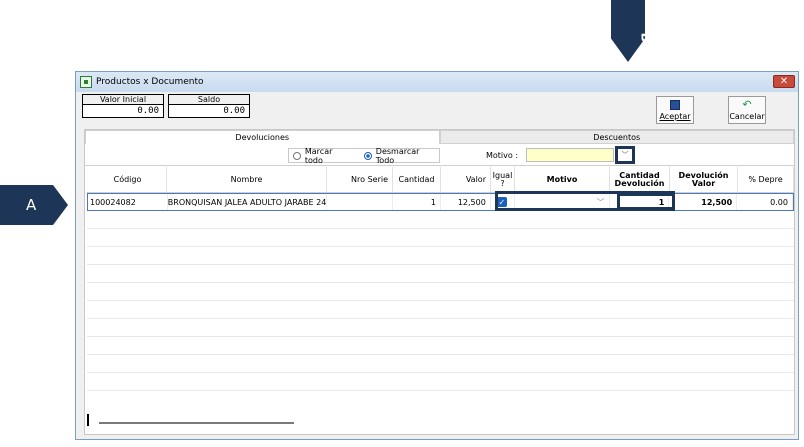  Describe the element at coordinates (640, 202) in the screenshot. I see `cell-cantidad-devolucion: 1` at that location.